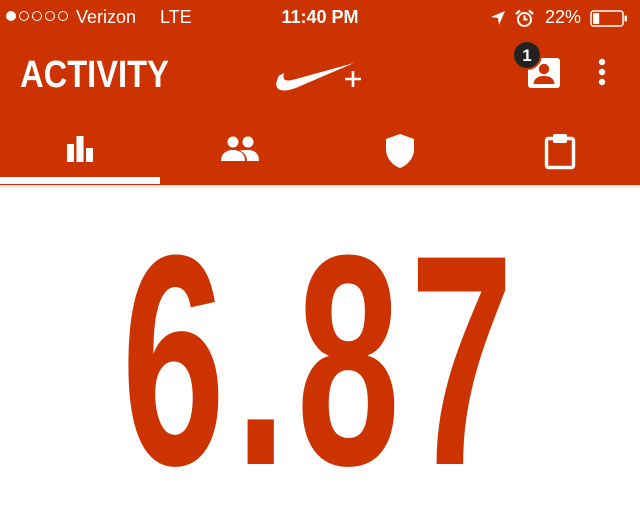 The image size is (640, 528). I want to click on more-options-button, so click(602, 73).